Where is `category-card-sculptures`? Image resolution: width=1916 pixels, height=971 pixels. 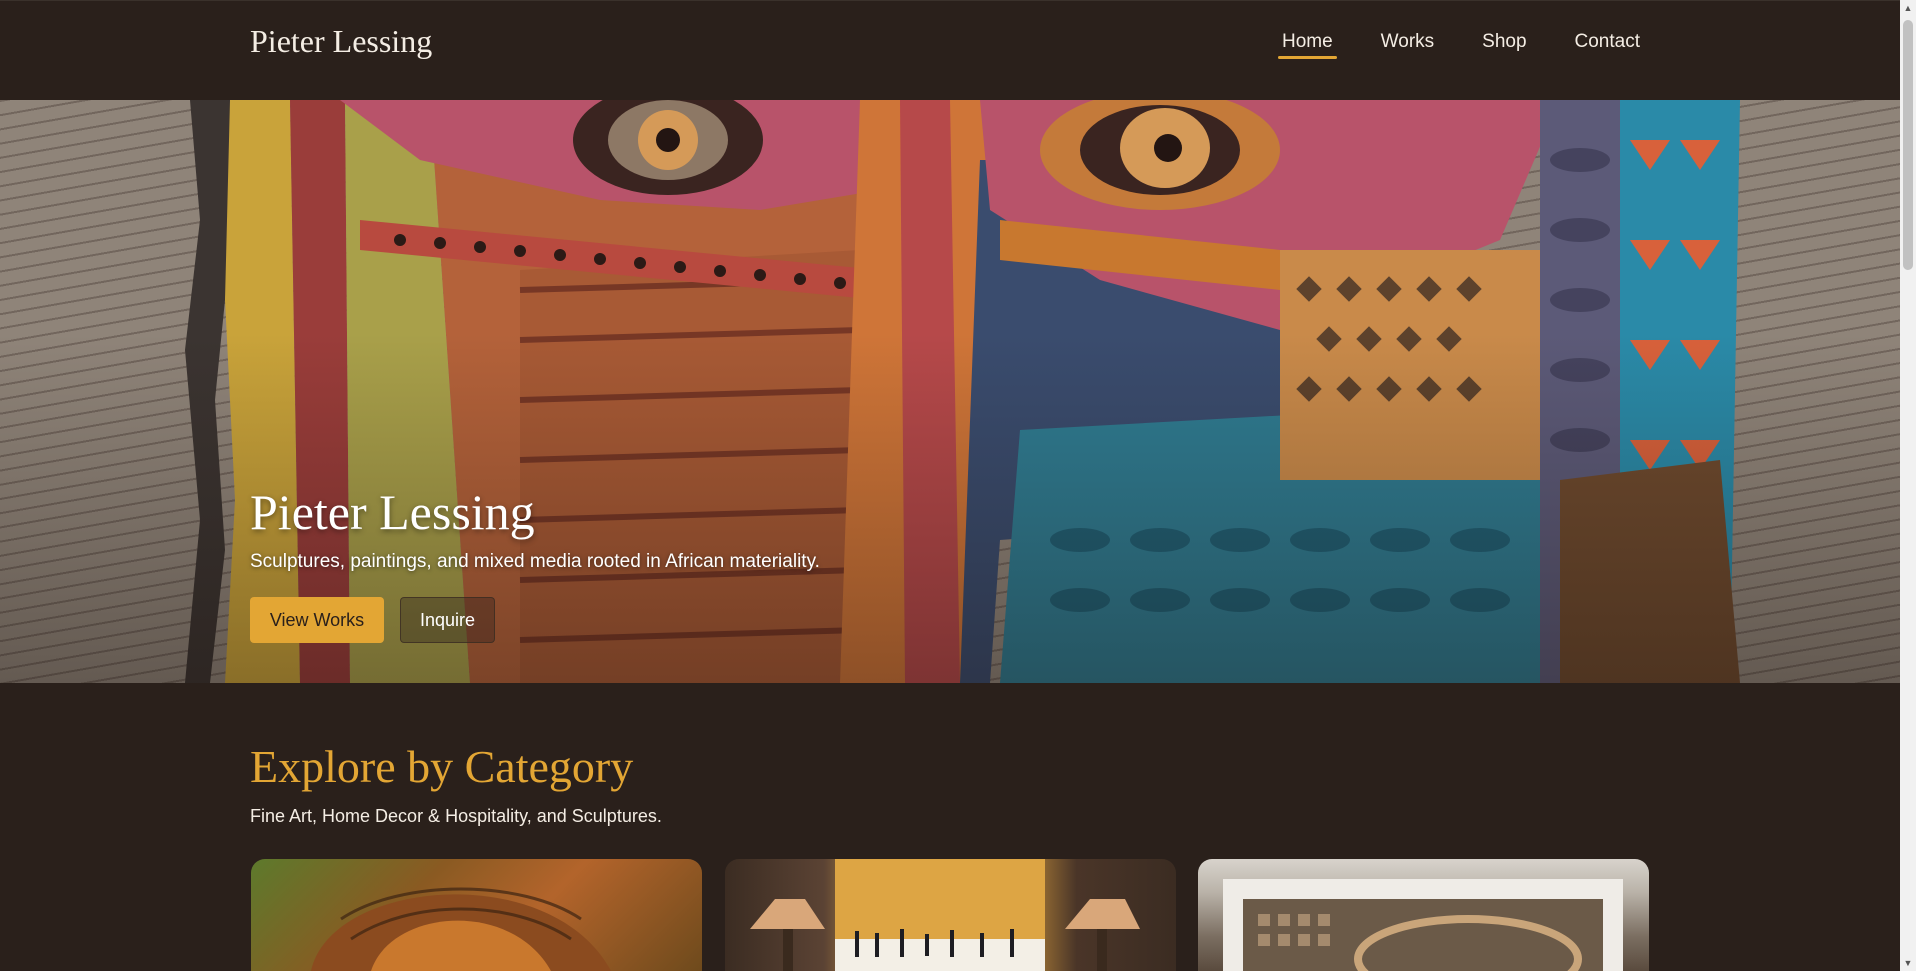 category-card-sculptures is located at coordinates (1423, 915).